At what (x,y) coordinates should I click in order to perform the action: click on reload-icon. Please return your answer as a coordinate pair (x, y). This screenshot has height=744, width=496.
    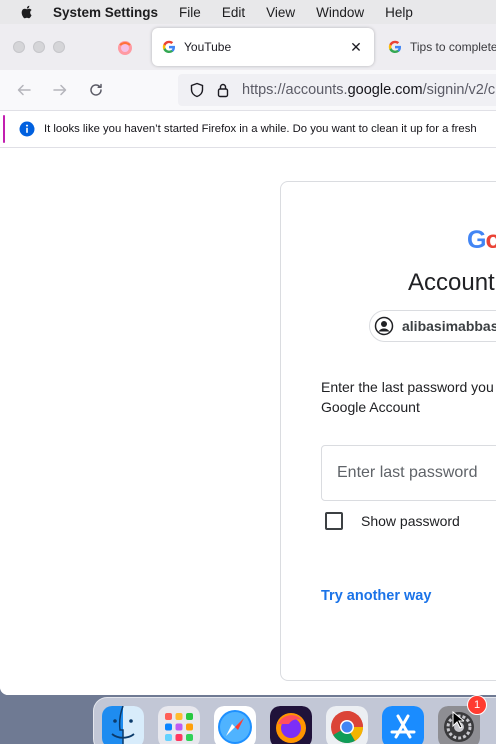
    Looking at the image, I should click on (96, 90).